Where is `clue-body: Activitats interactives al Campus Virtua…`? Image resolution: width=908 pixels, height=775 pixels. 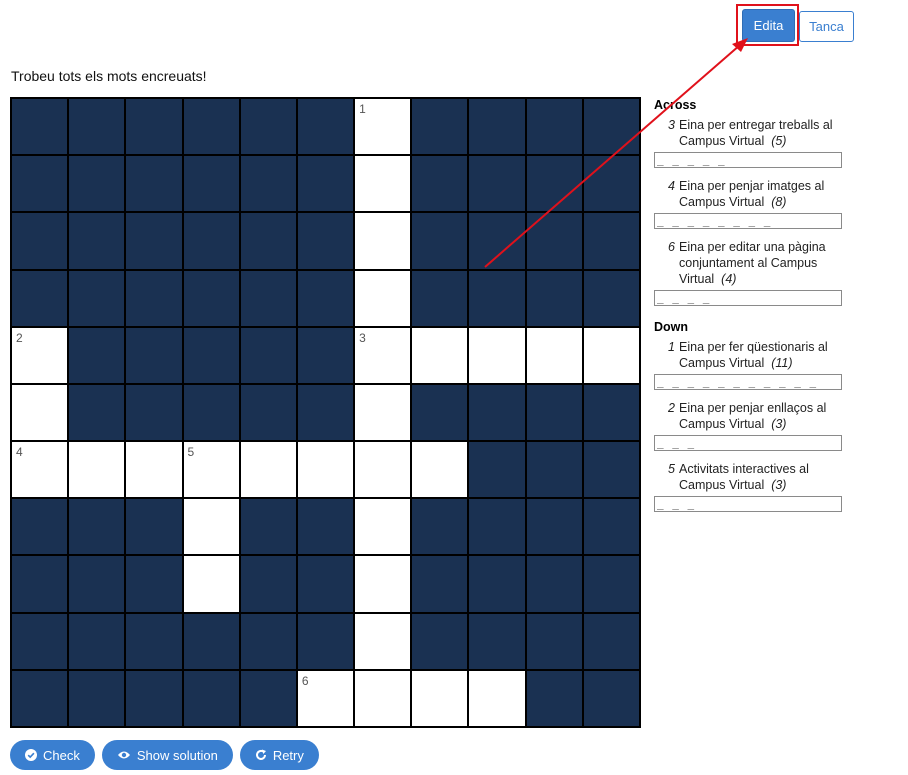
clue-body: Activitats interactives al Campus Virtua… is located at coordinates (761, 477).